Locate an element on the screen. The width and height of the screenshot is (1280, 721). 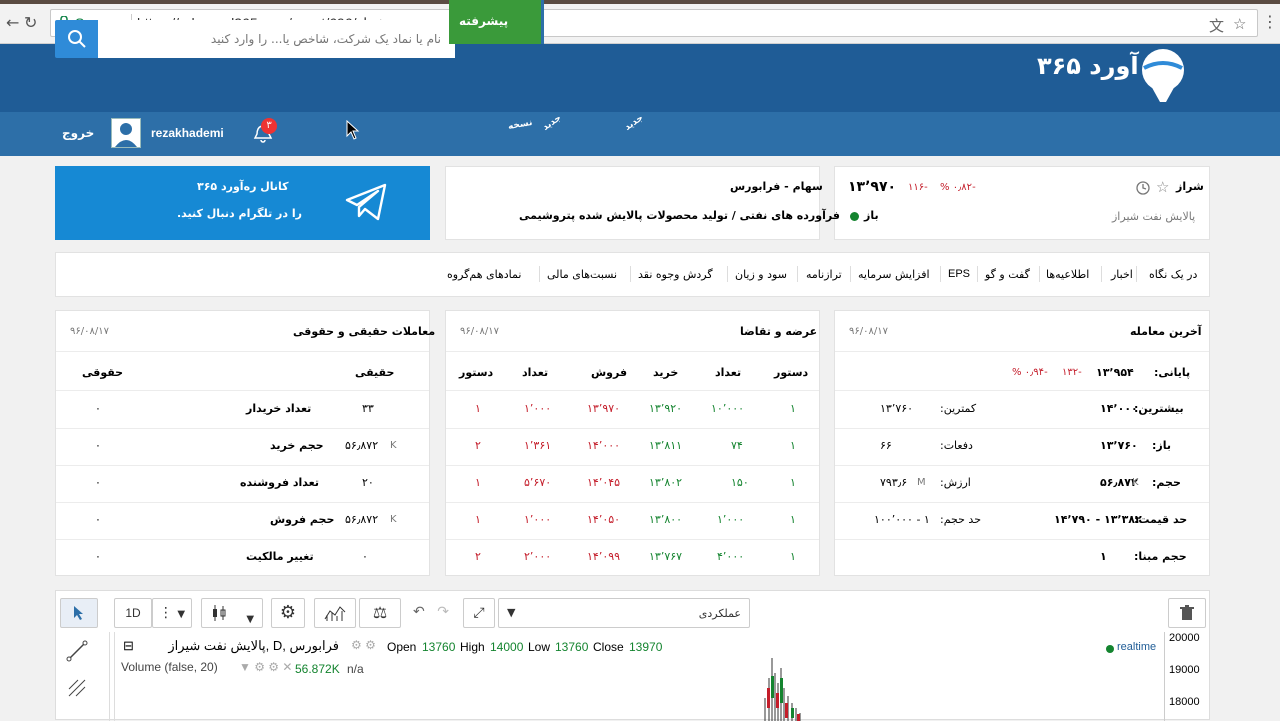
favorite-star-icon: ☆ is located at coordinates (1162, 187).